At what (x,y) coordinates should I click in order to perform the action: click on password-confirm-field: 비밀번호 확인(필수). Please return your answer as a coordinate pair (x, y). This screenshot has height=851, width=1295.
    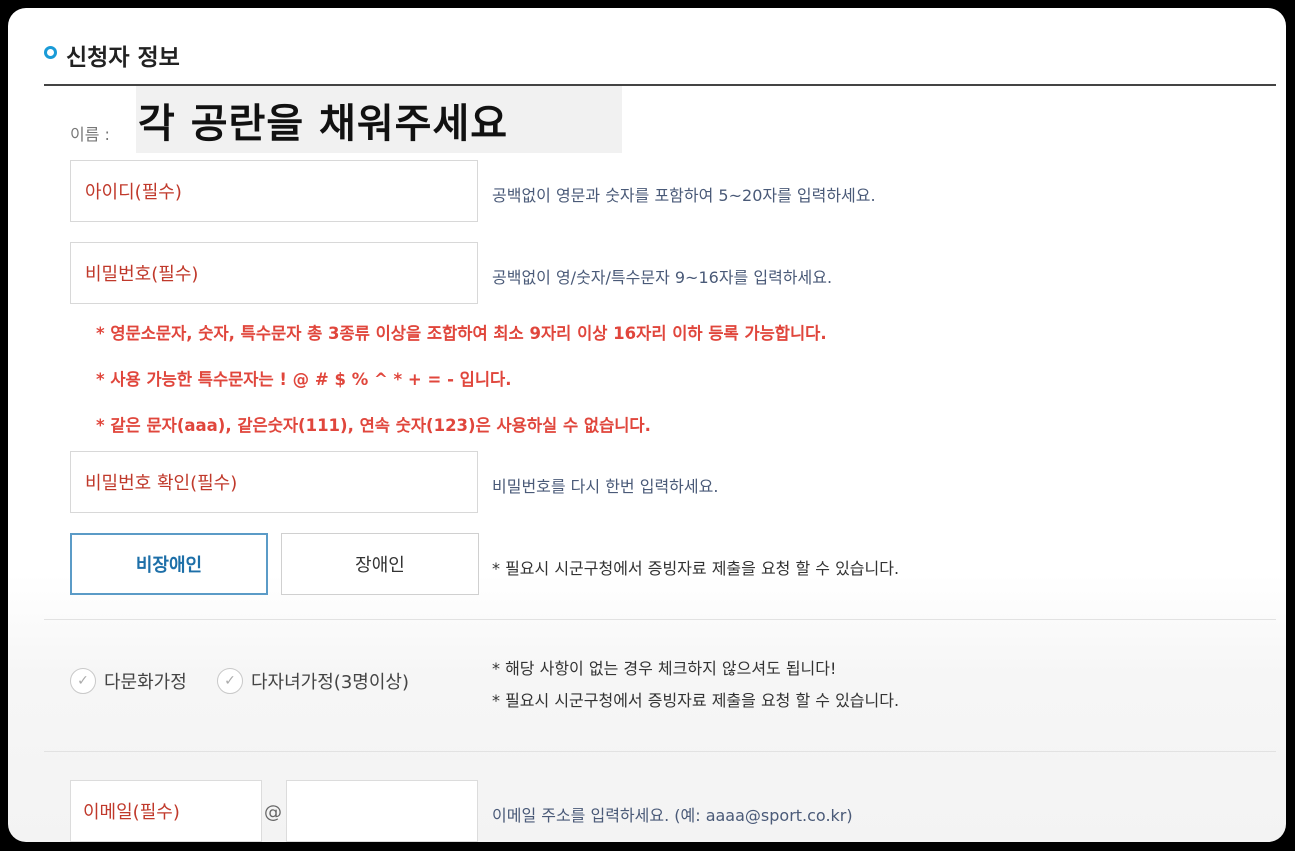
    Looking at the image, I should click on (274, 482).